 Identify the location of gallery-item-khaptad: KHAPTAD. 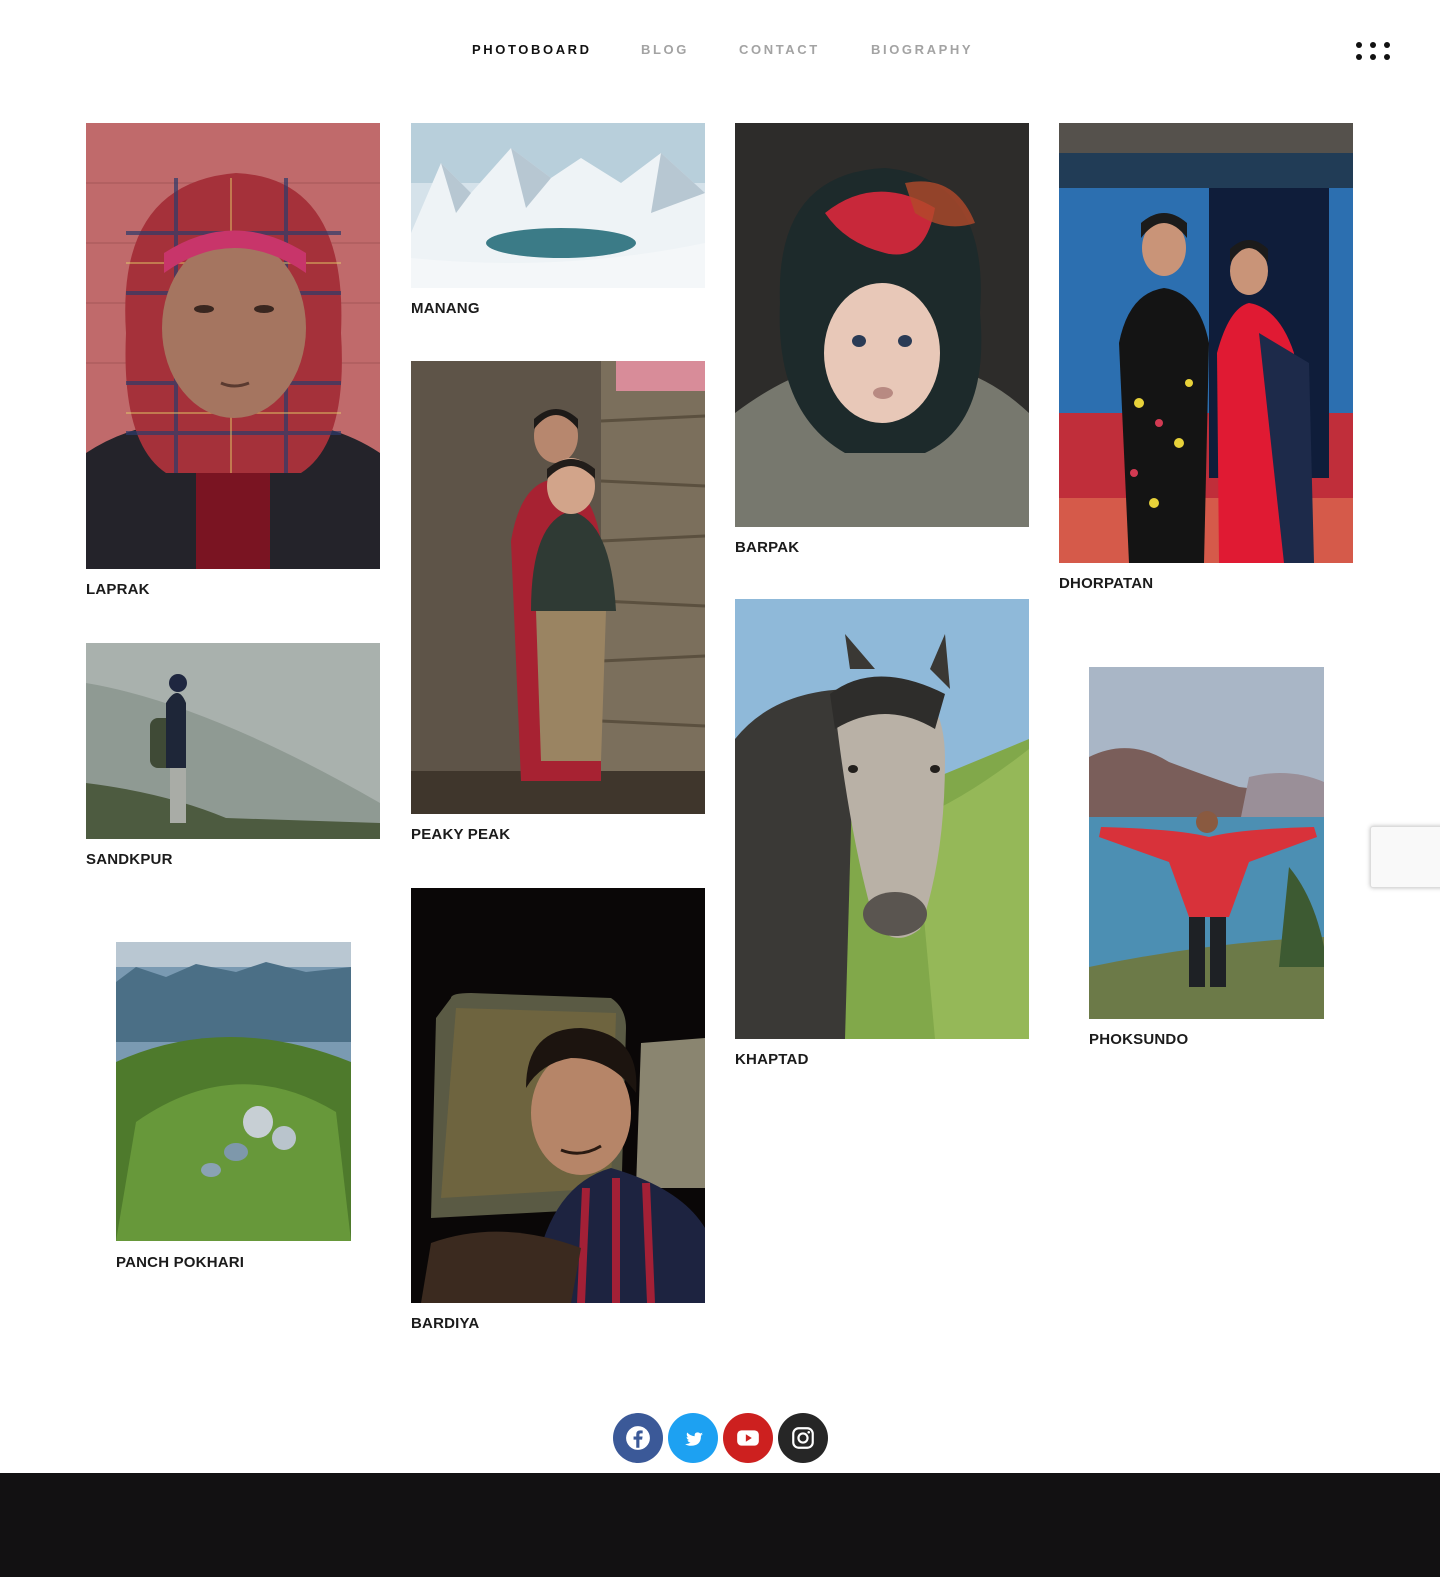
(882, 835).